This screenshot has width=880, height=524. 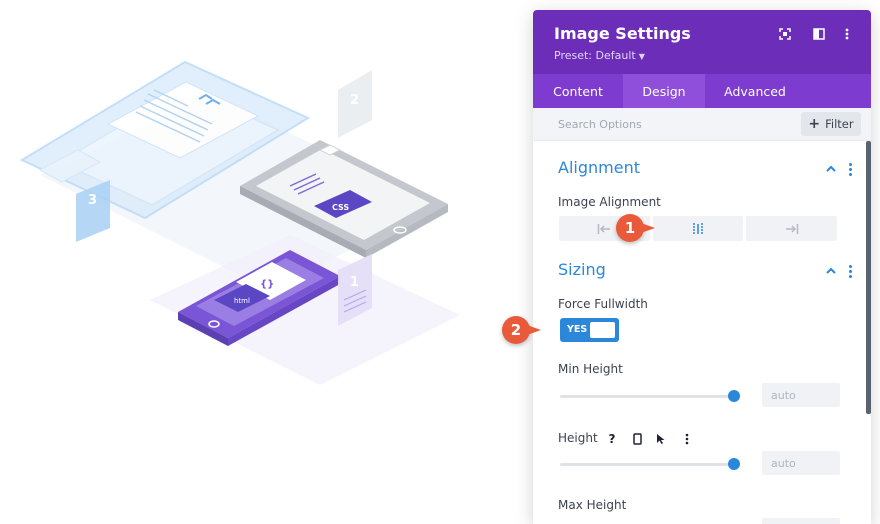 I want to click on panel-scrollbar, so click(x=868, y=277).